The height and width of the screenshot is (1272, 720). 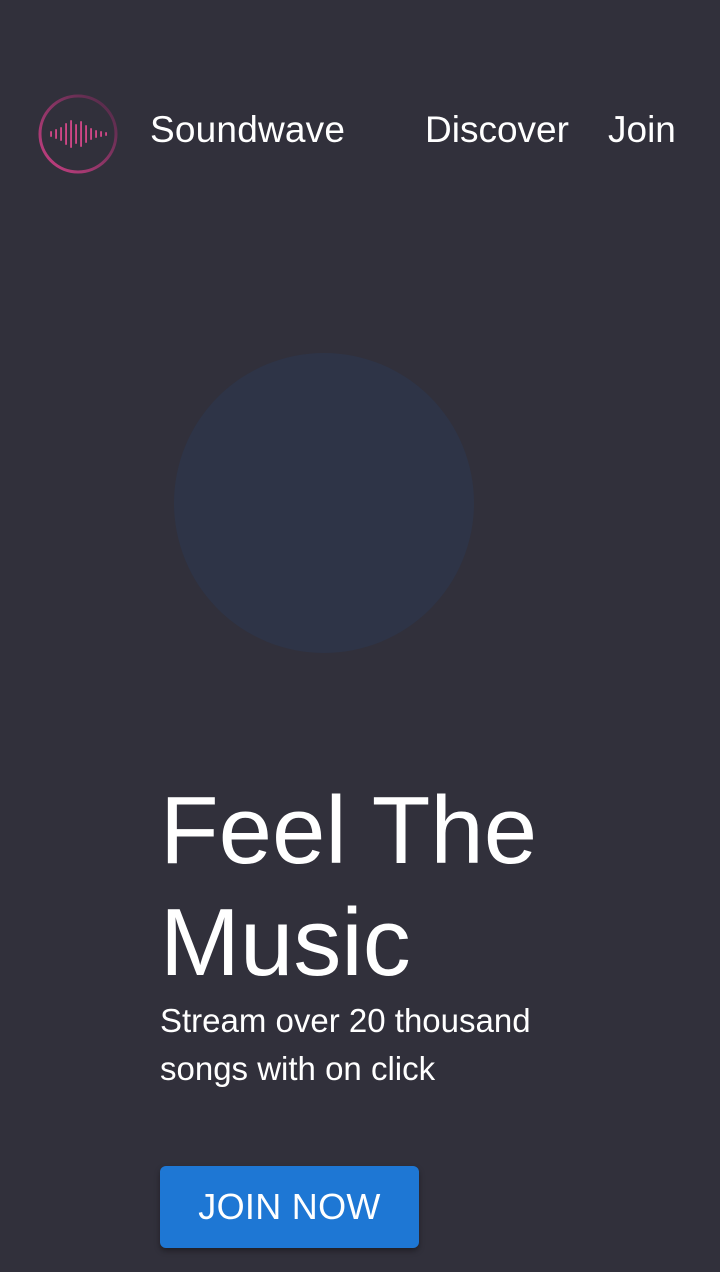 I want to click on nav-link-join: Join, so click(x=642, y=130).